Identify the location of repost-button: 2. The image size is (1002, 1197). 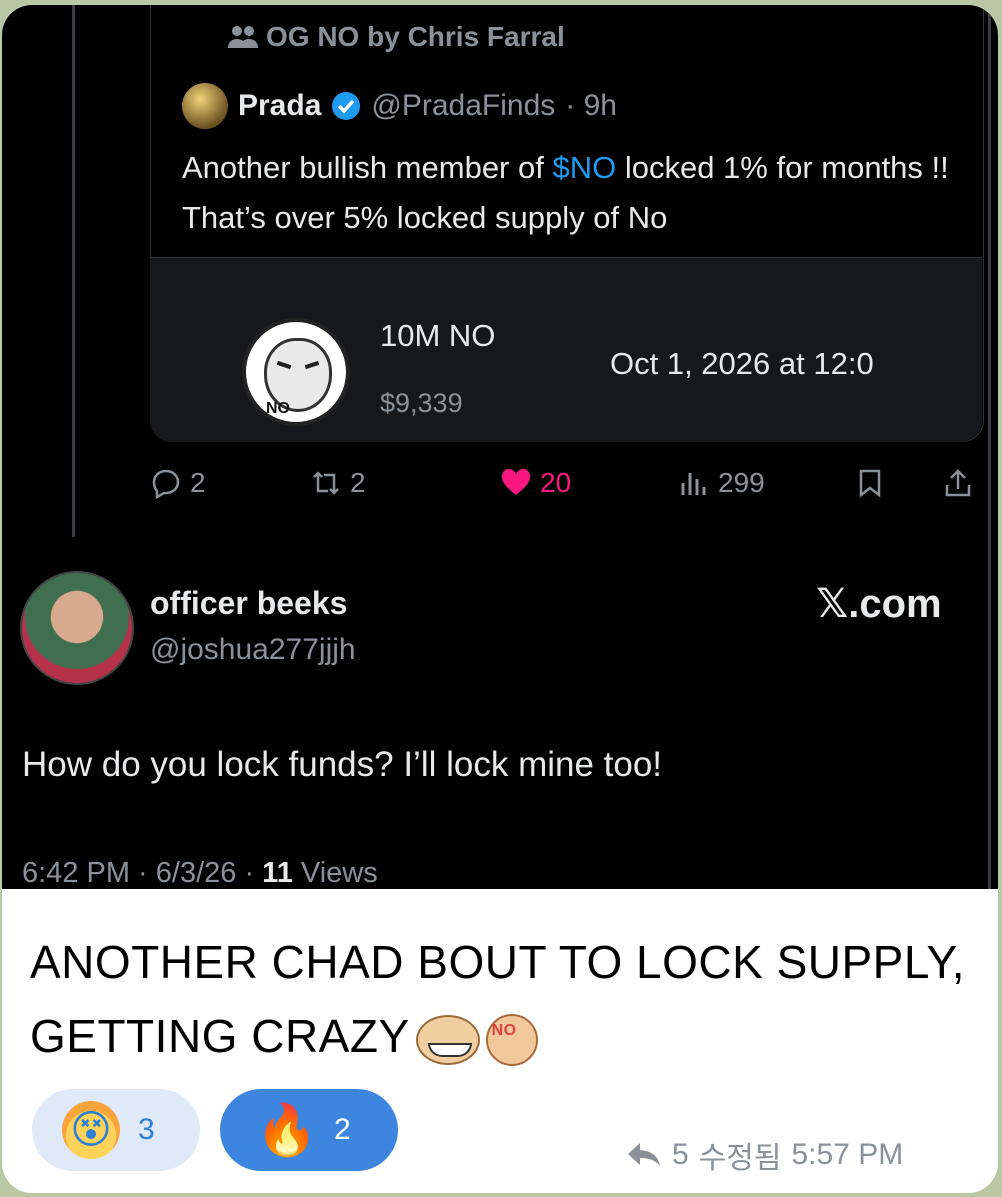
(338, 483).